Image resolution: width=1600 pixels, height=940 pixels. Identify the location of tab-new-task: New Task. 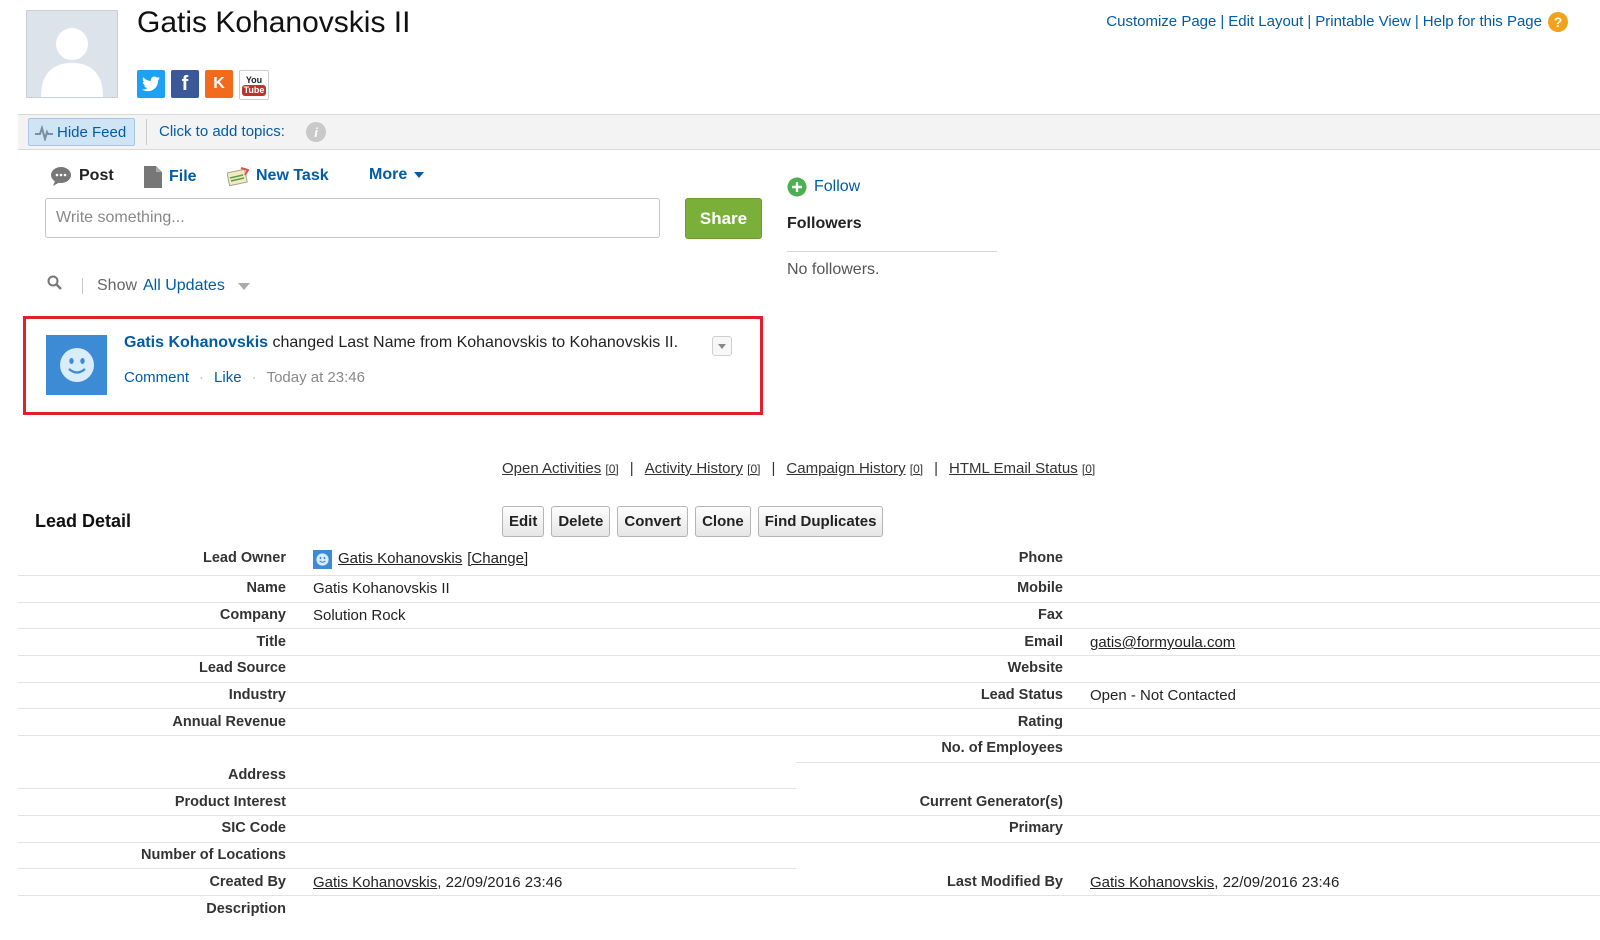
(278, 176).